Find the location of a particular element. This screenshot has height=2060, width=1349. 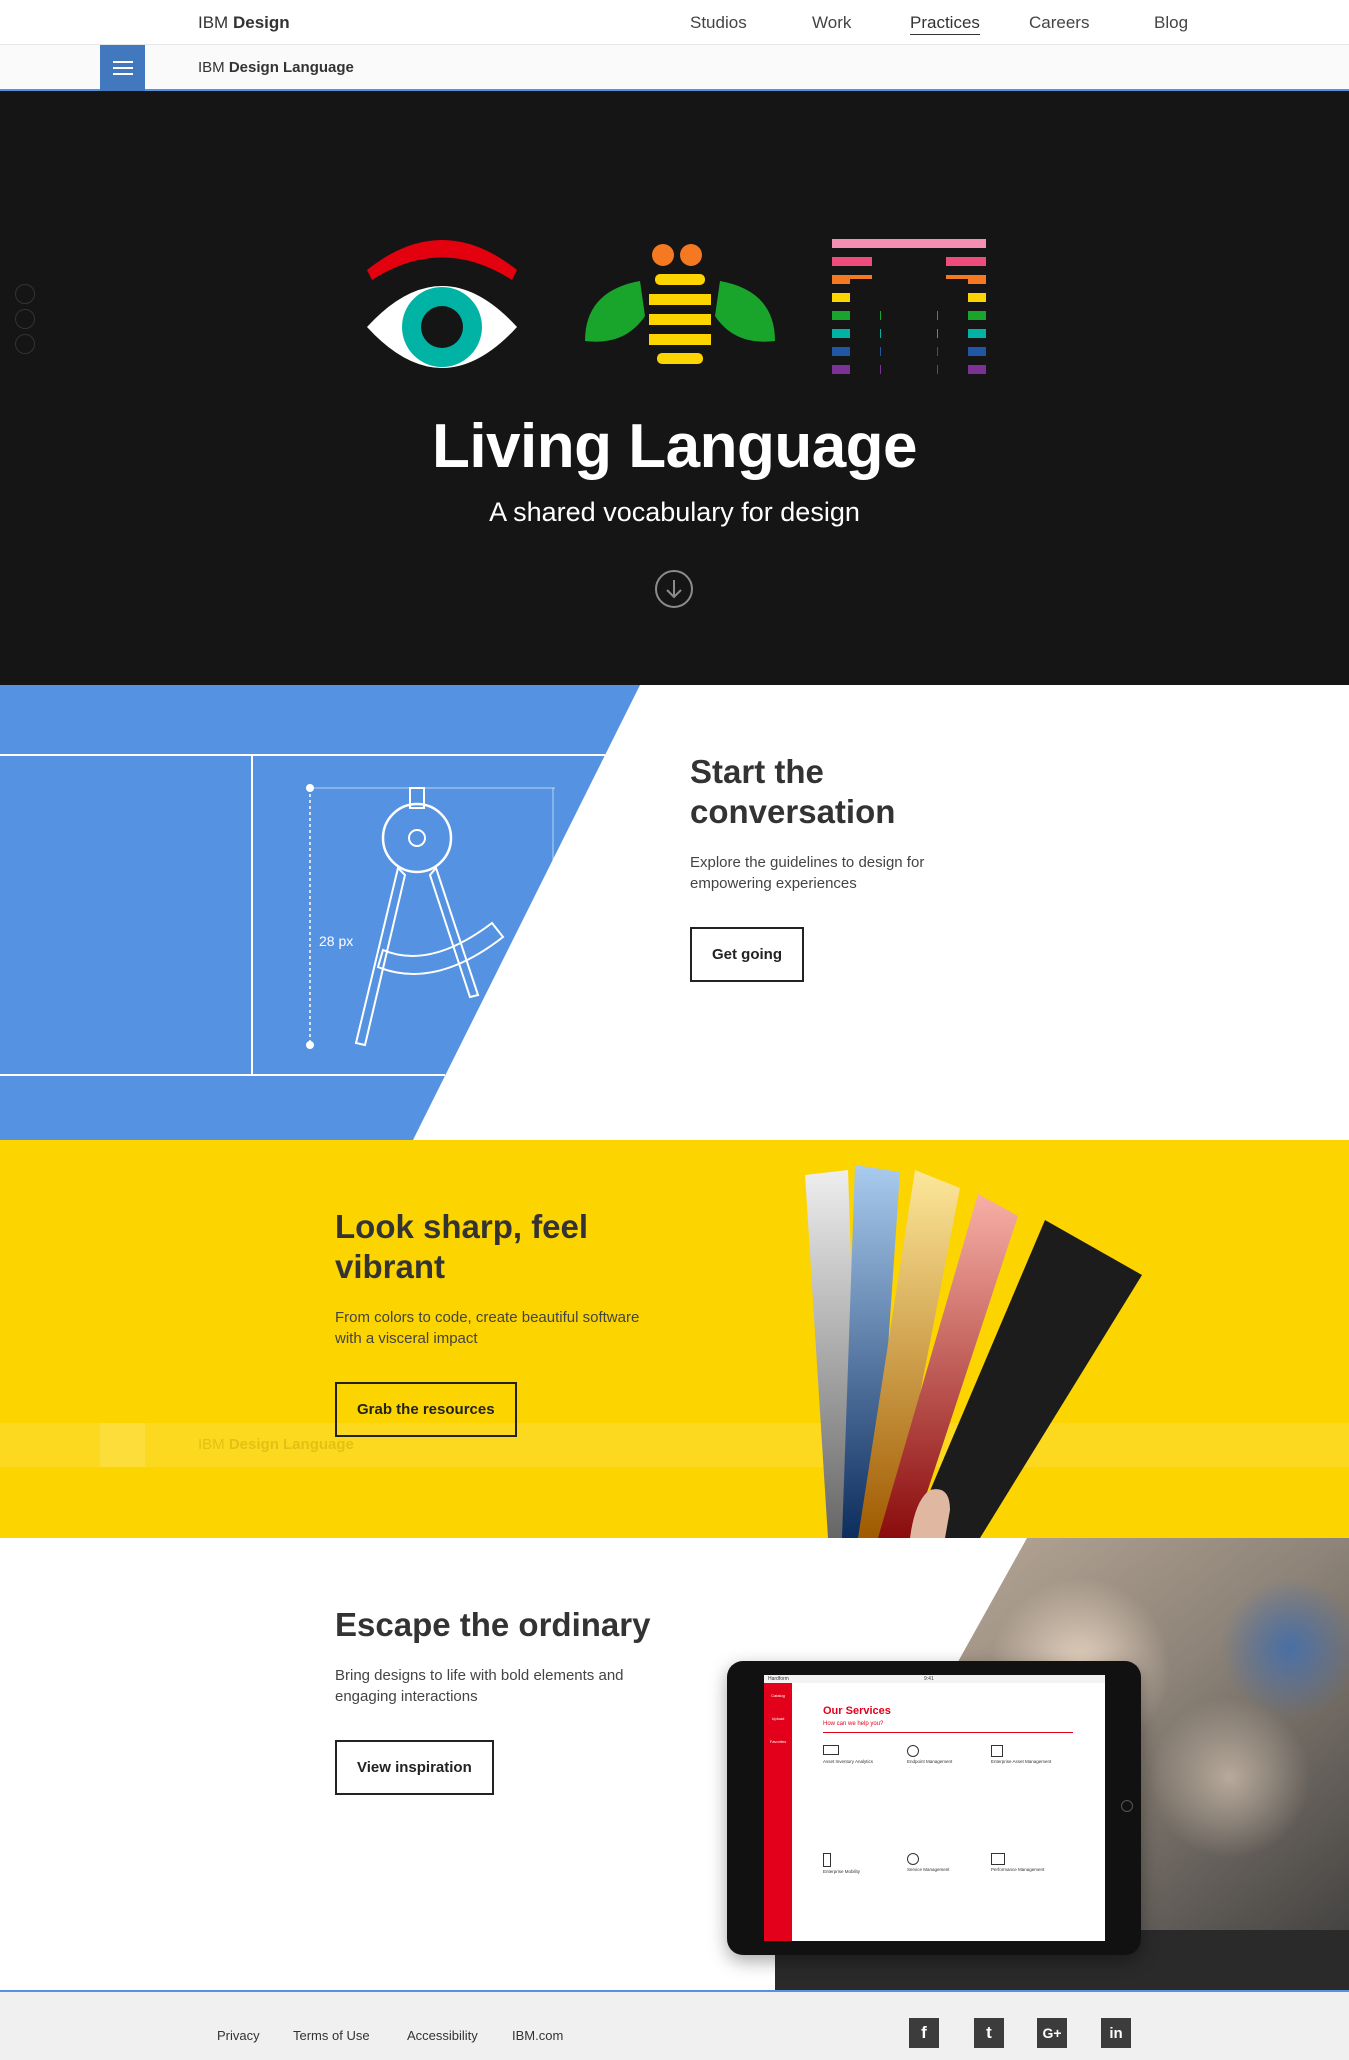

primary-nav: Studios Work Practices Careers Blog is located at coordinates (674, 25).